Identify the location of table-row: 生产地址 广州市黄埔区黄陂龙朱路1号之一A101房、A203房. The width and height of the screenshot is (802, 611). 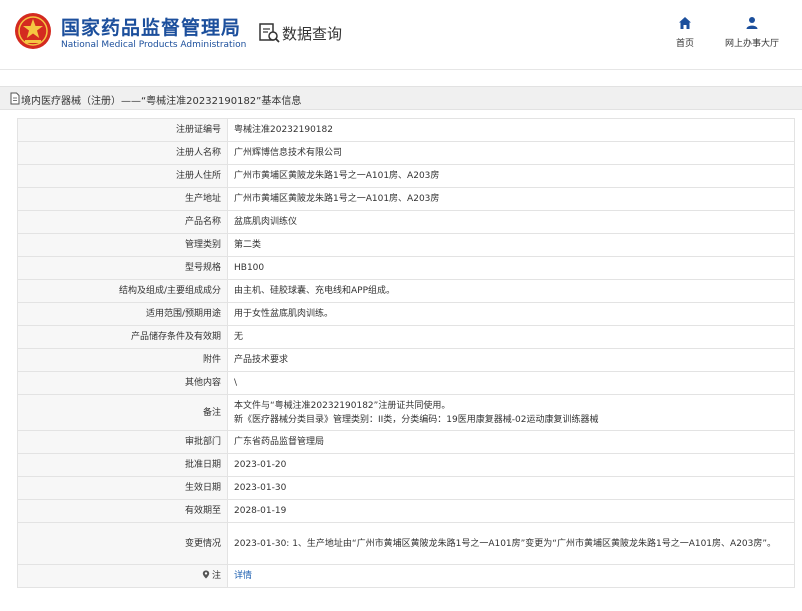
(406, 199).